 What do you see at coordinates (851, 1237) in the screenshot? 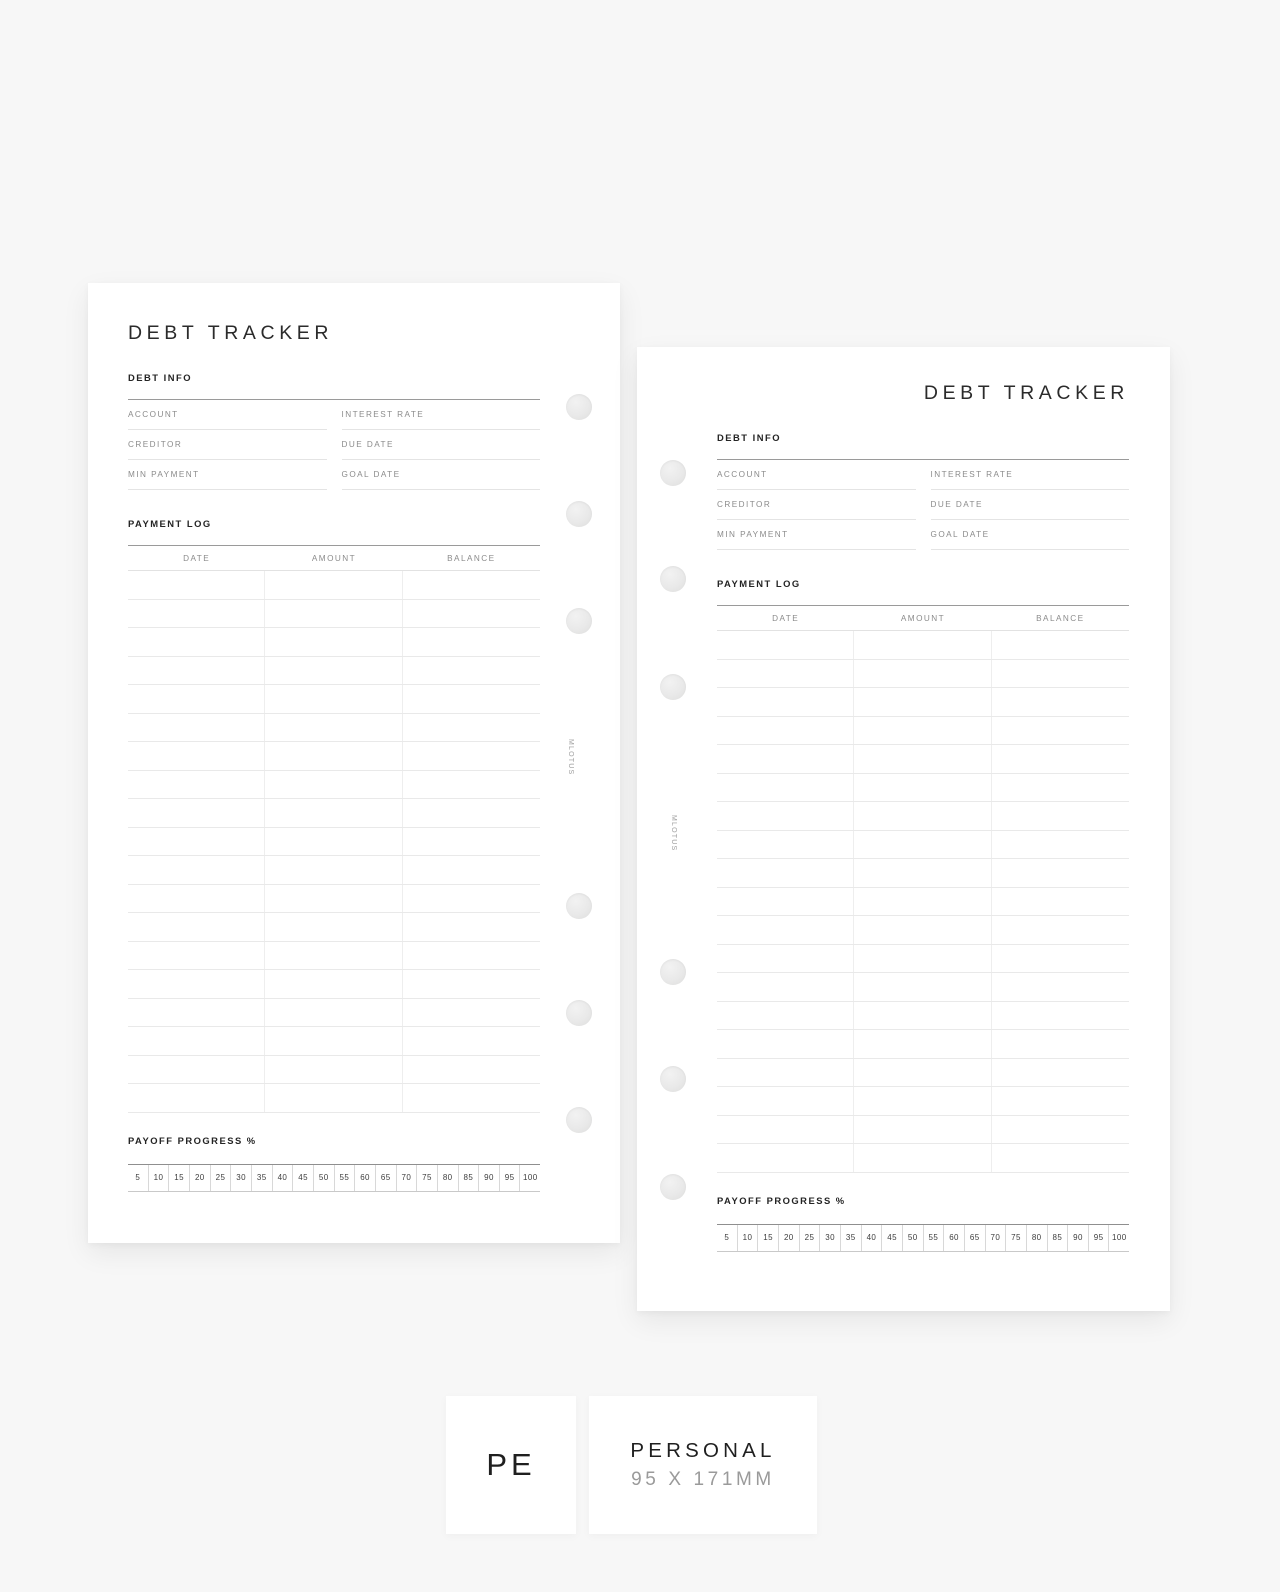
I see `progress-tick-35: 35` at bounding box center [851, 1237].